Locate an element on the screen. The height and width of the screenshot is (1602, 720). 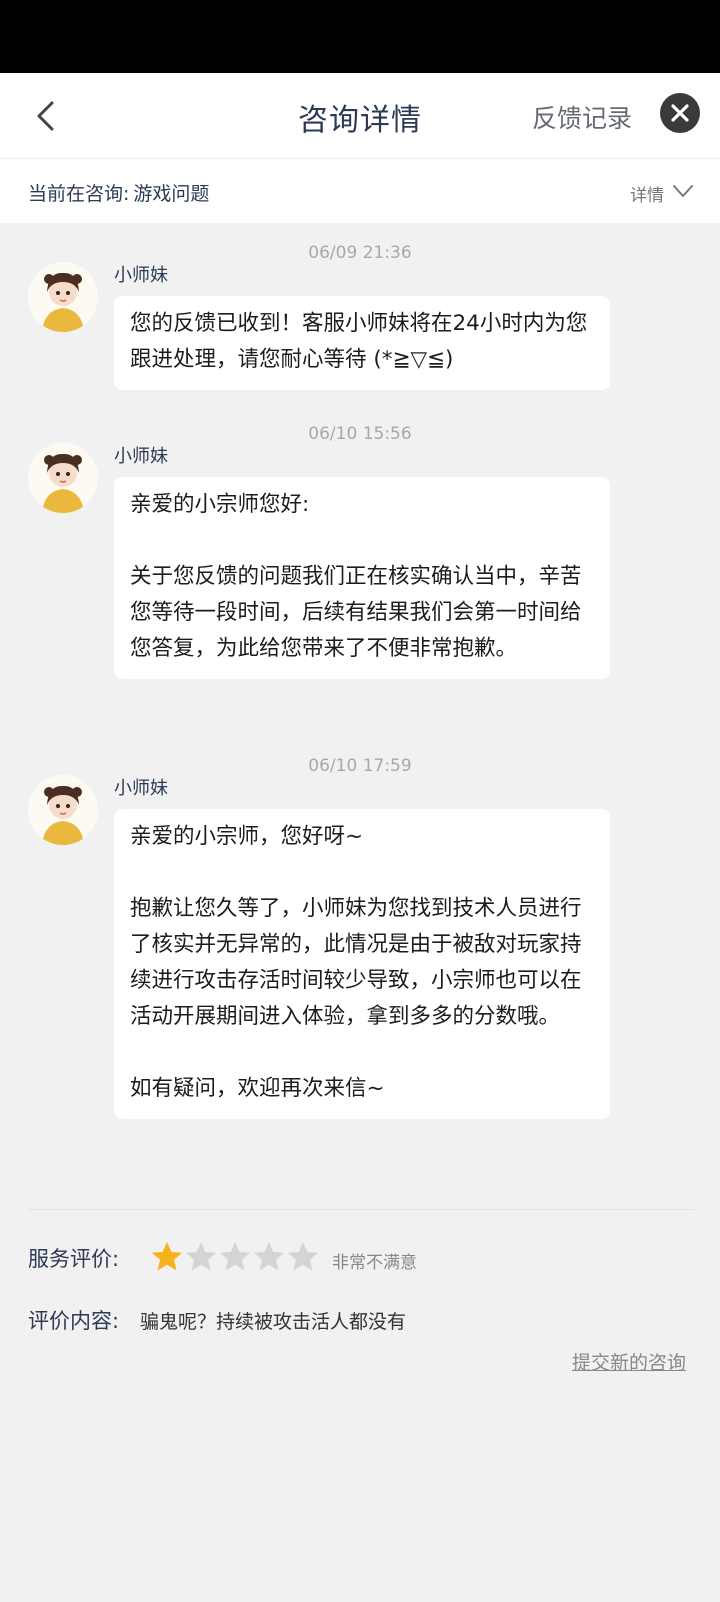
header: 咨询详情 反馈记录 is located at coordinates (360, 116).